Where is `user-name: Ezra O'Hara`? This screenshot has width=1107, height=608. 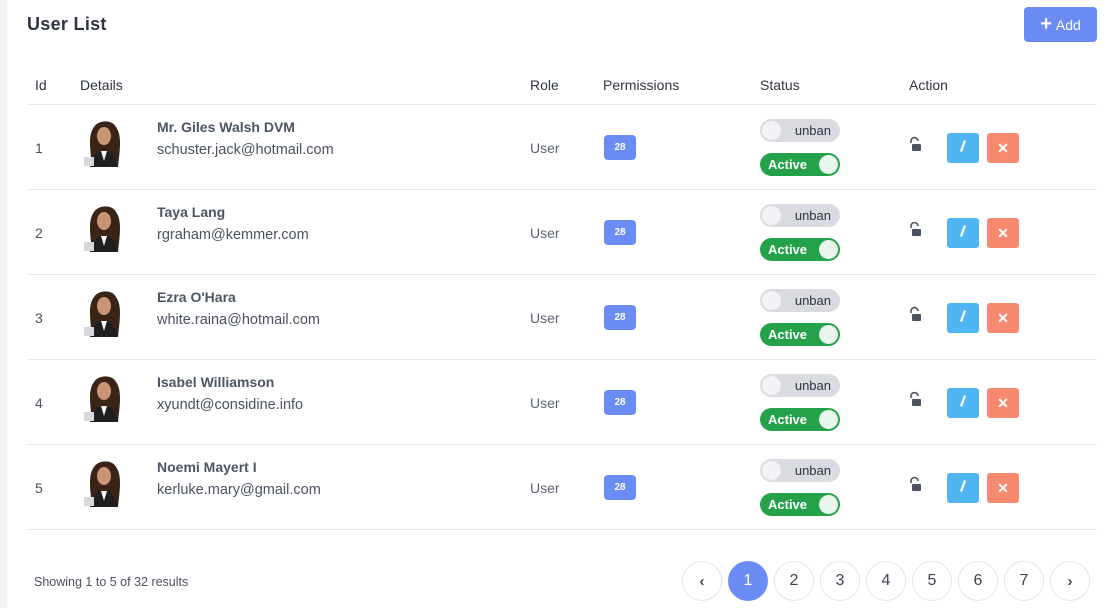
user-name: Ezra O'Hara is located at coordinates (196, 297).